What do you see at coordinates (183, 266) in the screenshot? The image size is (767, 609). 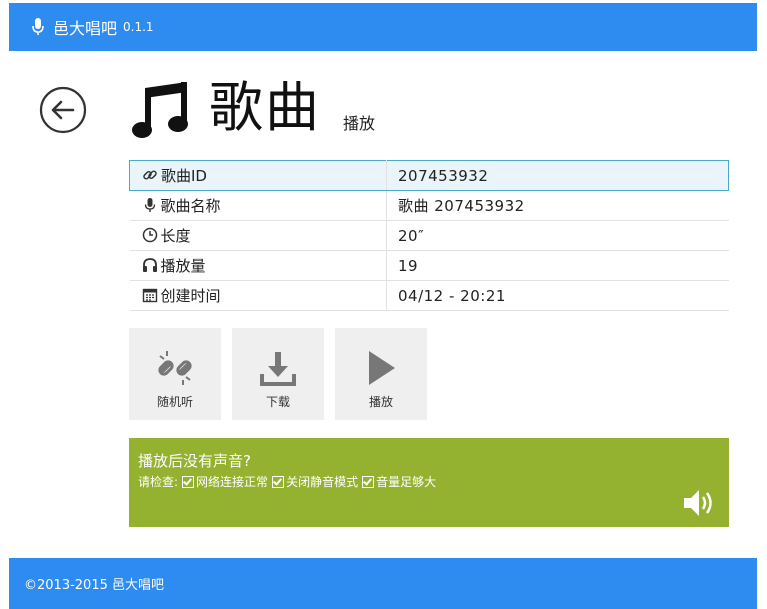 I see `info-key: 播放量` at bounding box center [183, 266].